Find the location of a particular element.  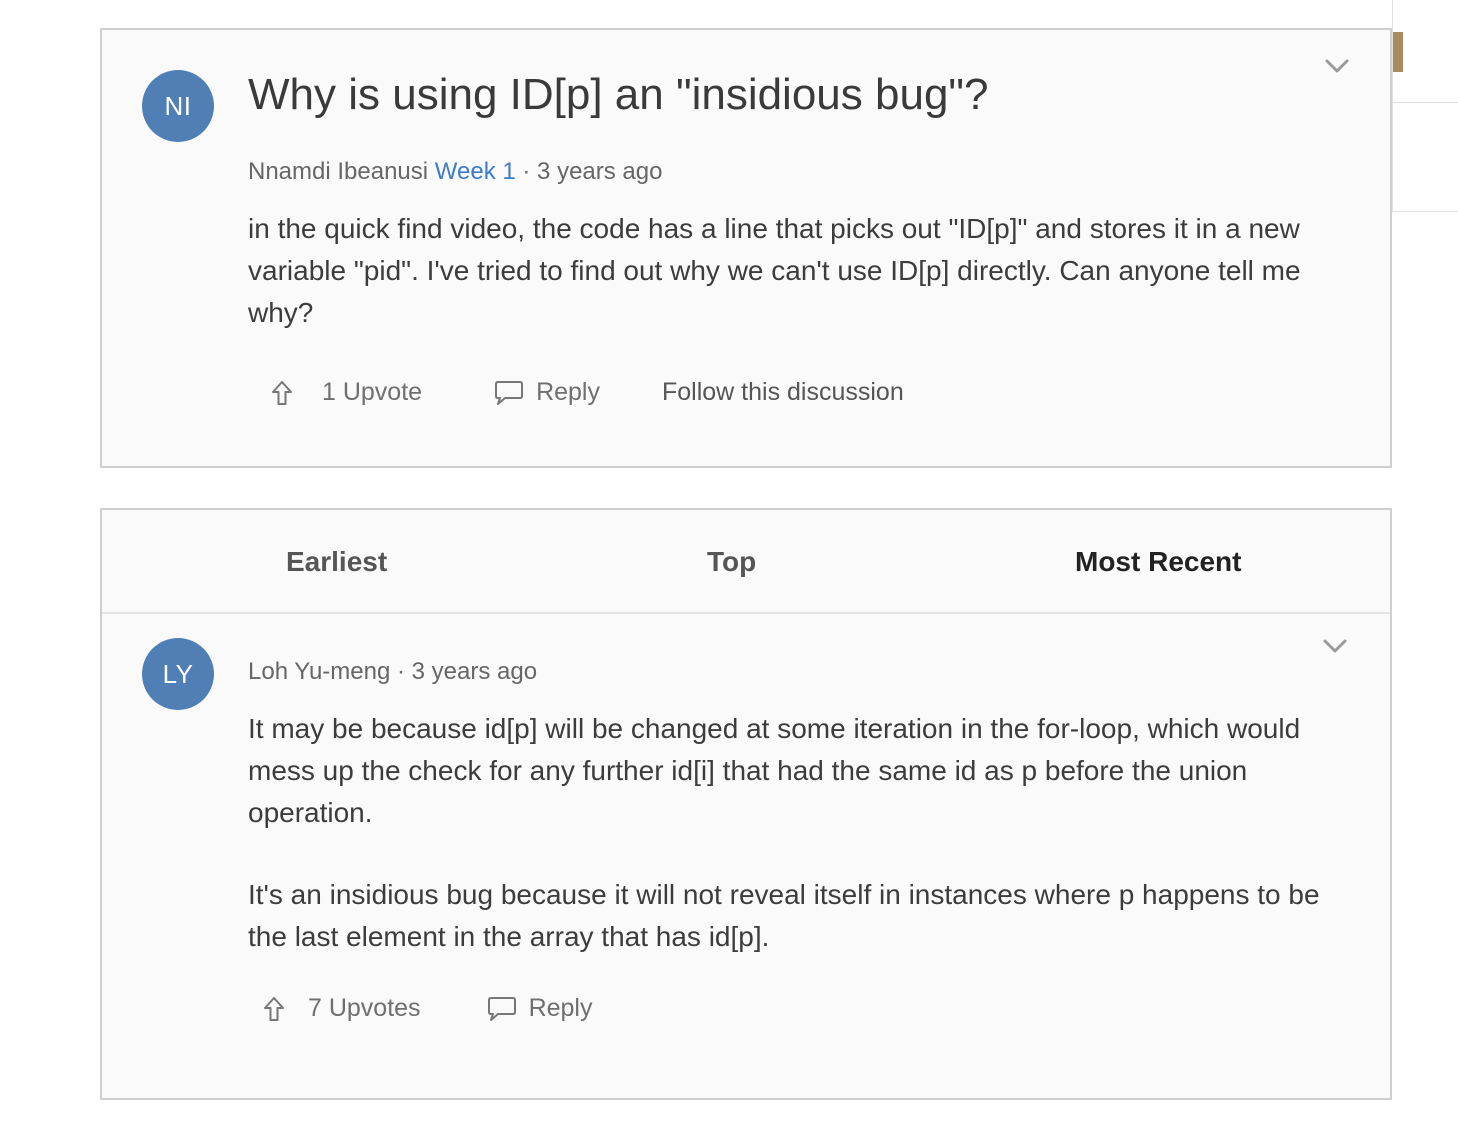

follow-discussion-link: Follow this discussion is located at coordinates (783, 392).